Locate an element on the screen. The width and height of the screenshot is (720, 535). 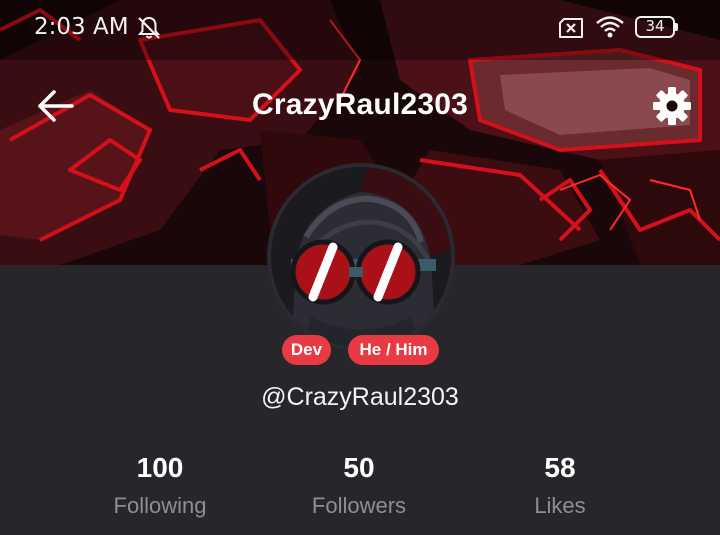
settings-button is located at coordinates (672, 106).